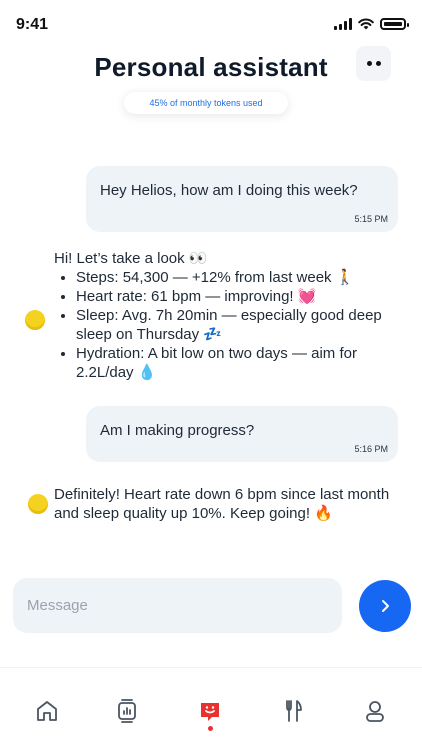 The image size is (422, 750). I want to click on send-button, so click(385, 606).